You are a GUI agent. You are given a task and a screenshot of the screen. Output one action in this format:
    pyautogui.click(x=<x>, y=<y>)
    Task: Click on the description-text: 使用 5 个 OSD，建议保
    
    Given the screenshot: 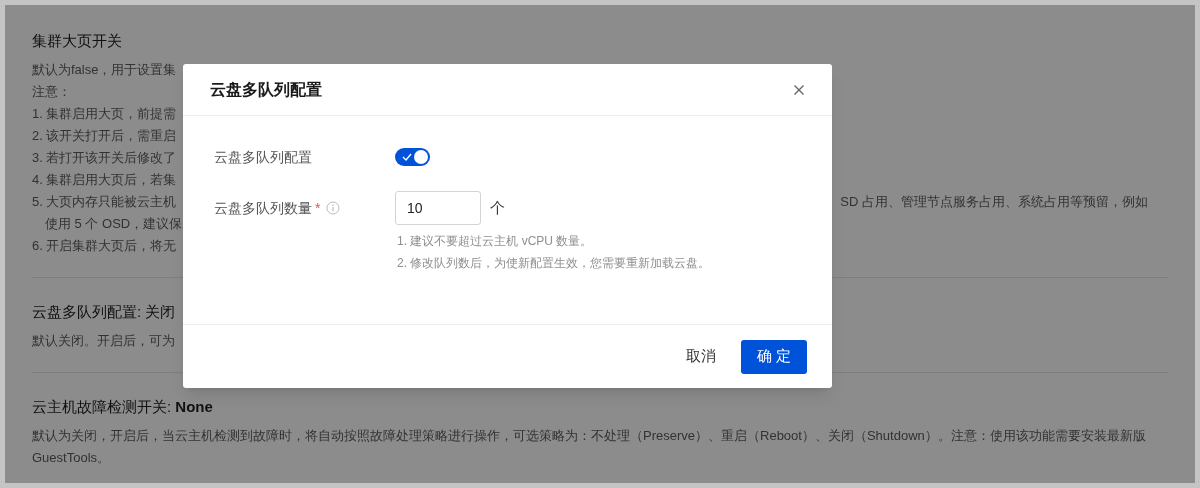 What is the action you would take?
    pyautogui.click(x=114, y=224)
    